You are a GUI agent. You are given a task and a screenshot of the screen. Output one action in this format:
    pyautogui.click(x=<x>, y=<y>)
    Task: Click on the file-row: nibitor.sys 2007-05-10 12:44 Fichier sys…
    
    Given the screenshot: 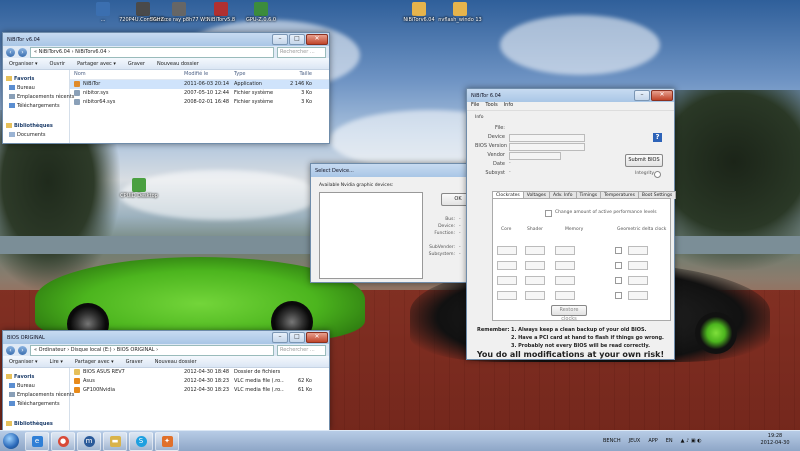 What is the action you would take?
    pyautogui.click(x=199, y=93)
    